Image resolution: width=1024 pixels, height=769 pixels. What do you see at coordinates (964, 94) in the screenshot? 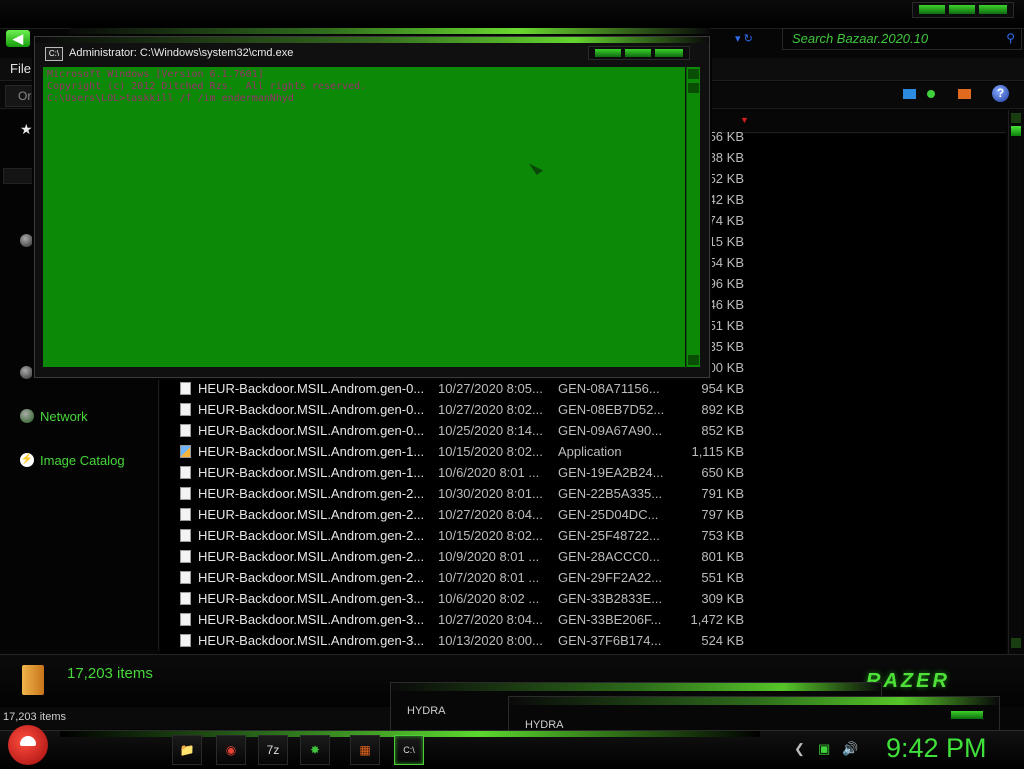
I see `pane-icon` at bounding box center [964, 94].